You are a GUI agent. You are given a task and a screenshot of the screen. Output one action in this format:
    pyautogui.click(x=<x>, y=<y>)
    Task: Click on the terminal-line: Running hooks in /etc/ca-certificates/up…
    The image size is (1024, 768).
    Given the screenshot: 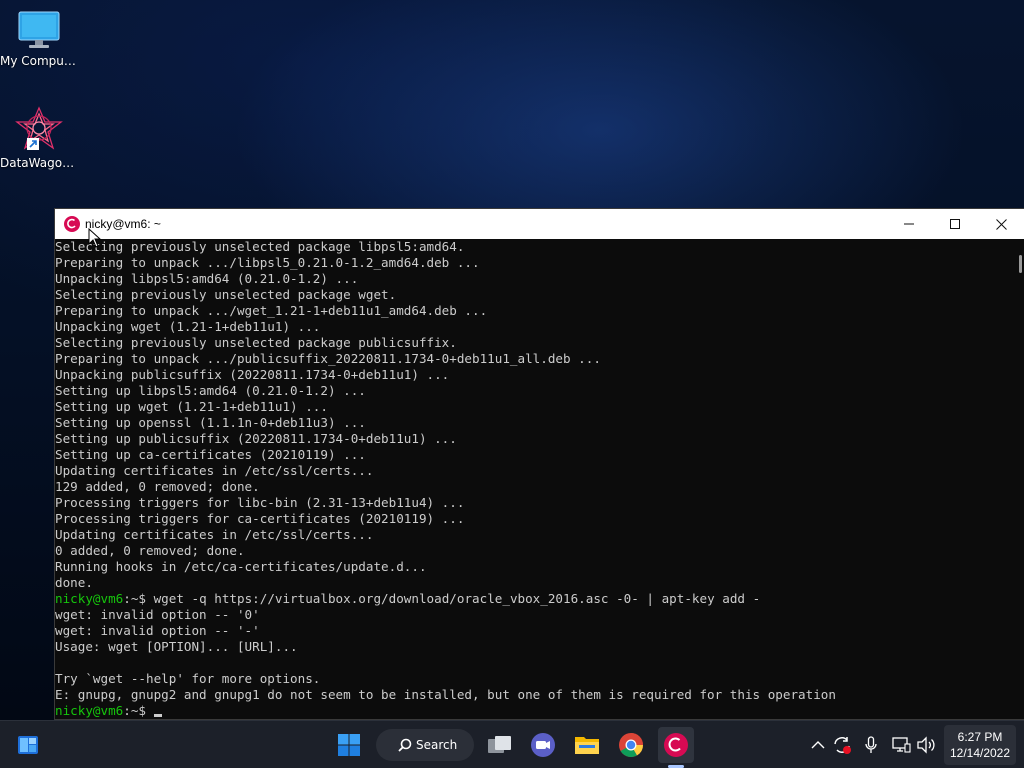 What is the action you would take?
    pyautogui.click(x=534, y=567)
    